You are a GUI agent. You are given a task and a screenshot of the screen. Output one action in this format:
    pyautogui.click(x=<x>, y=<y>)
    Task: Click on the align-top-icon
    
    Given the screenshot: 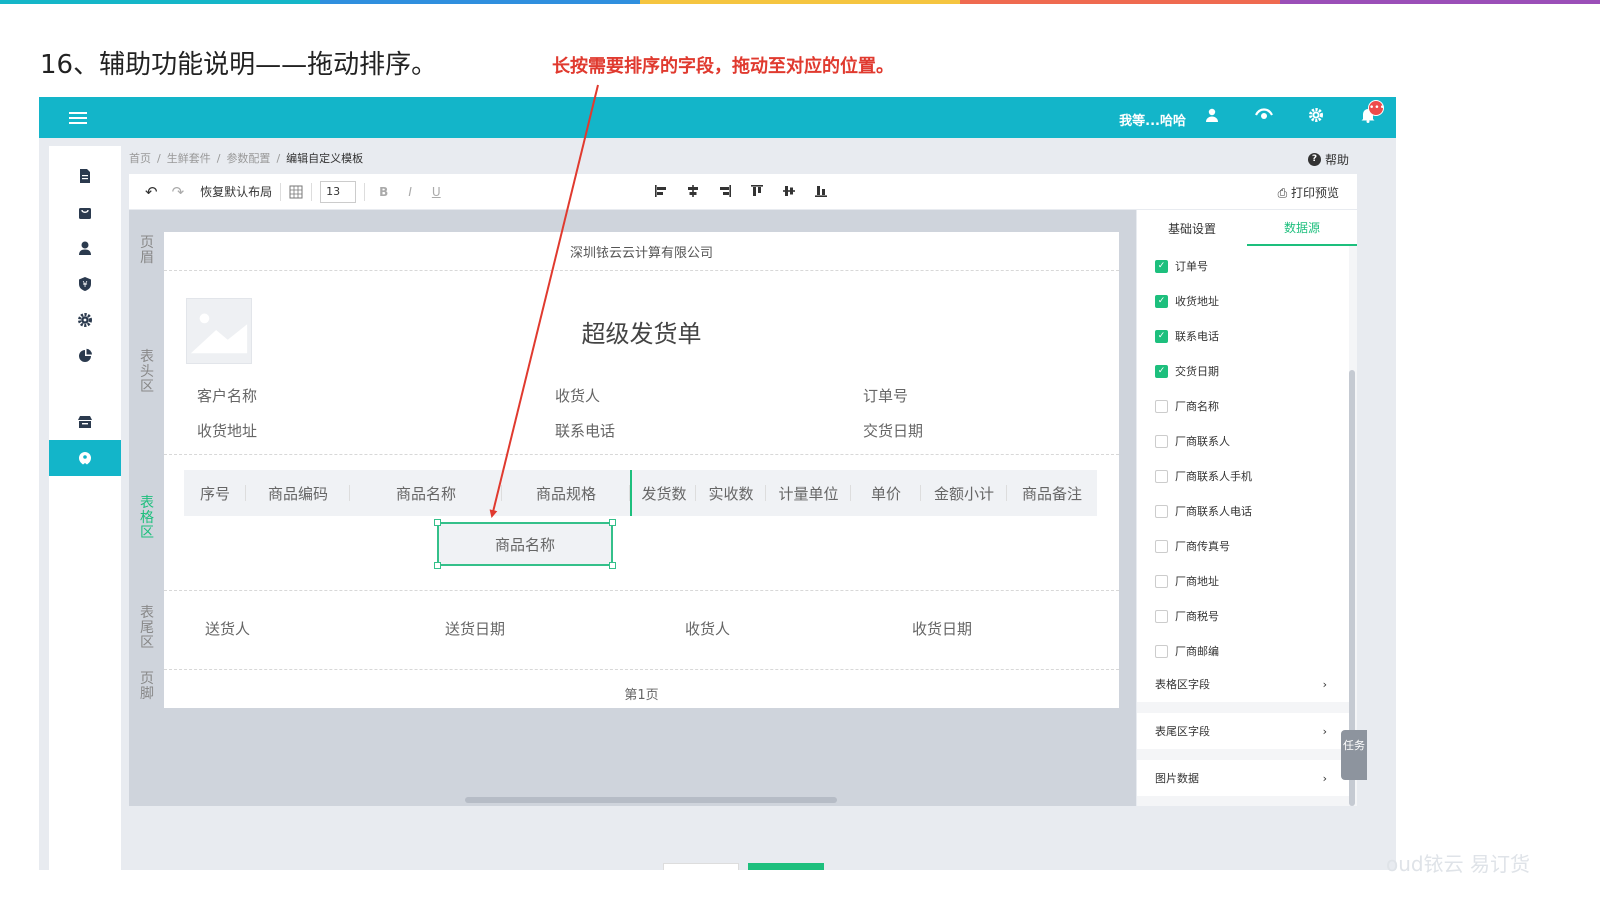 What is the action you would take?
    pyautogui.click(x=757, y=191)
    